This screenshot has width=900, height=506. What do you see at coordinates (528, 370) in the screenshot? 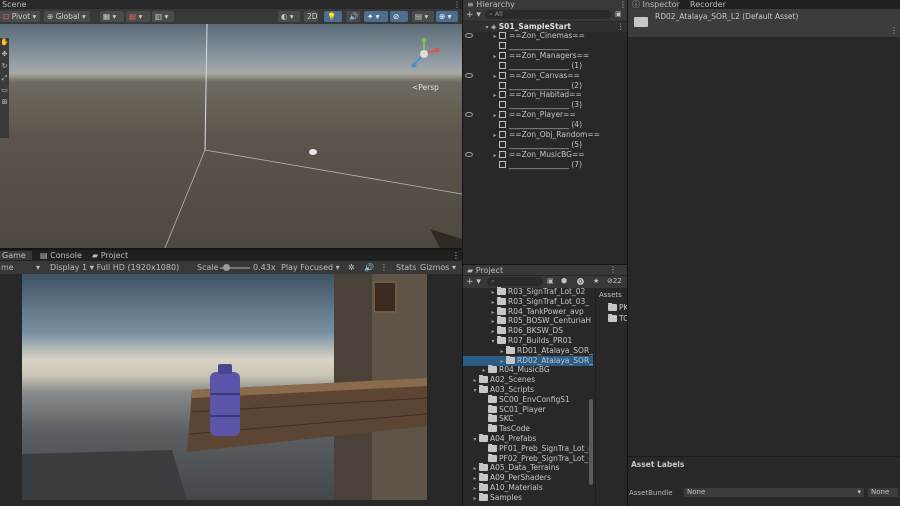
I see `project-folder-item: ▸ R04_MusicBG` at bounding box center [528, 370].